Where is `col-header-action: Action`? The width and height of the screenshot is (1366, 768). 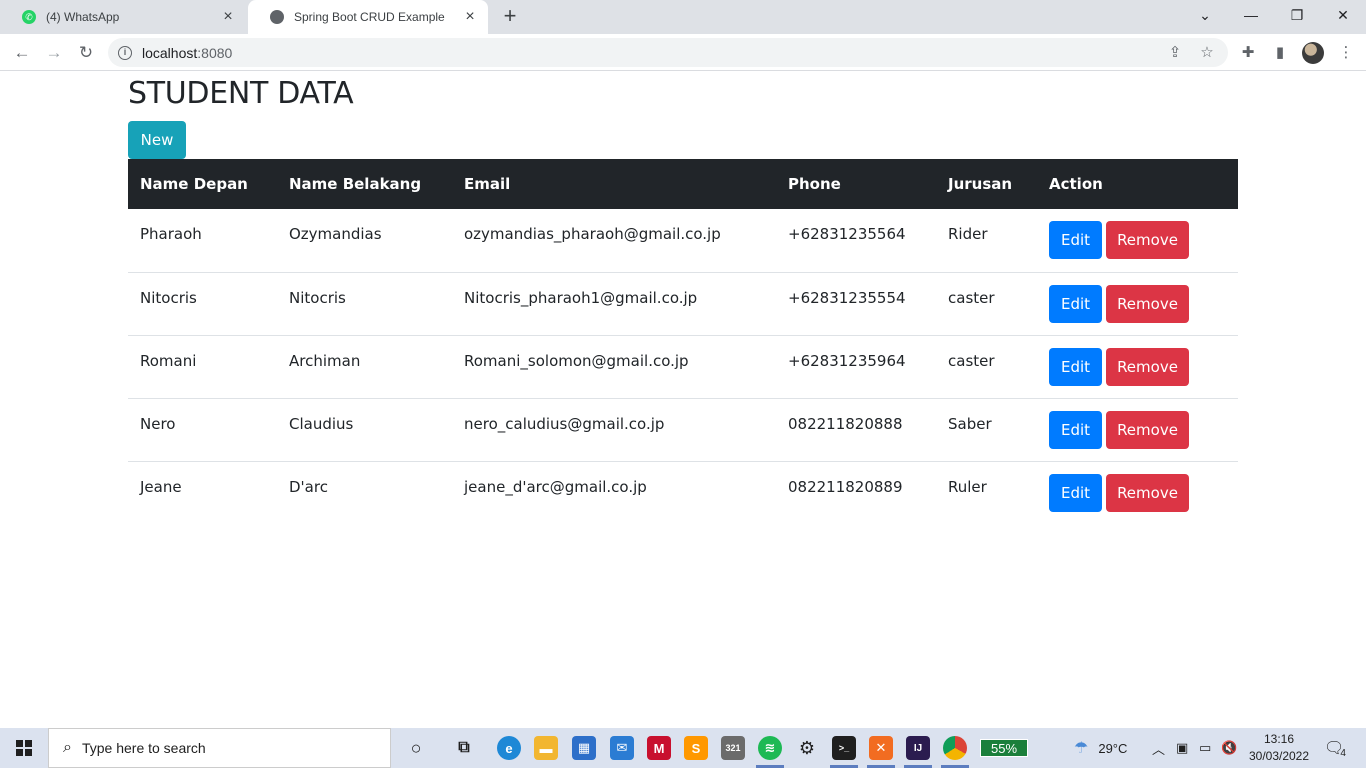
col-header-action: Action is located at coordinates (1076, 184).